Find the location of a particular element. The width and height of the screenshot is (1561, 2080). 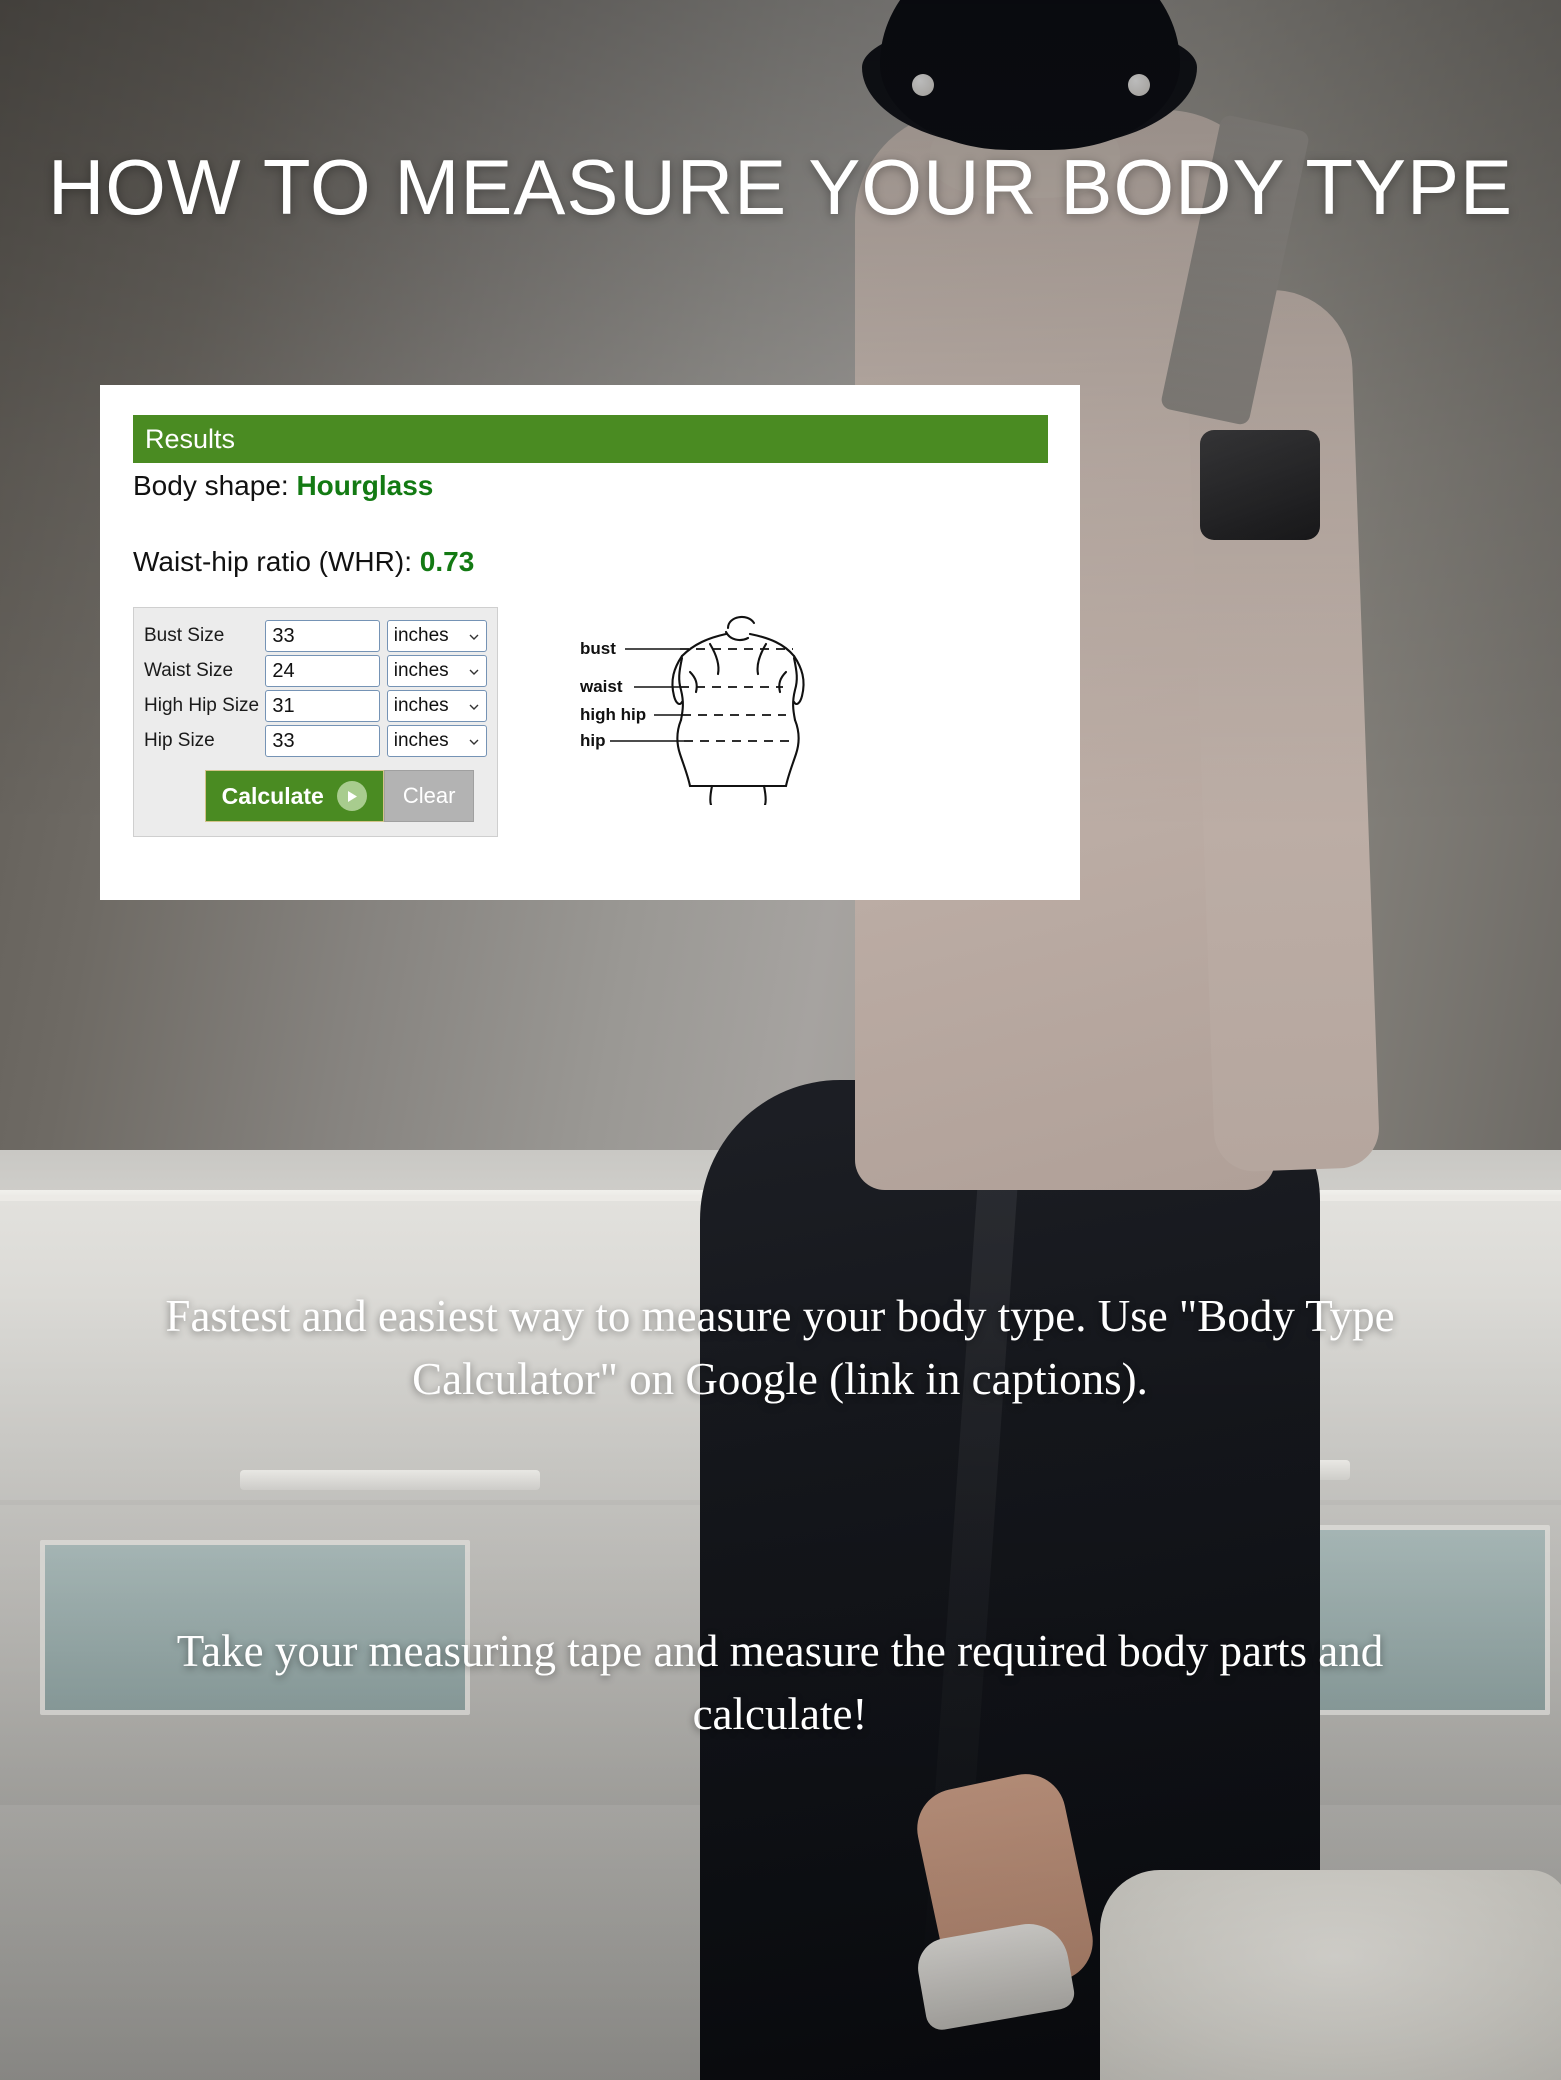

calculate-button: Calculate is located at coordinates (294, 796).